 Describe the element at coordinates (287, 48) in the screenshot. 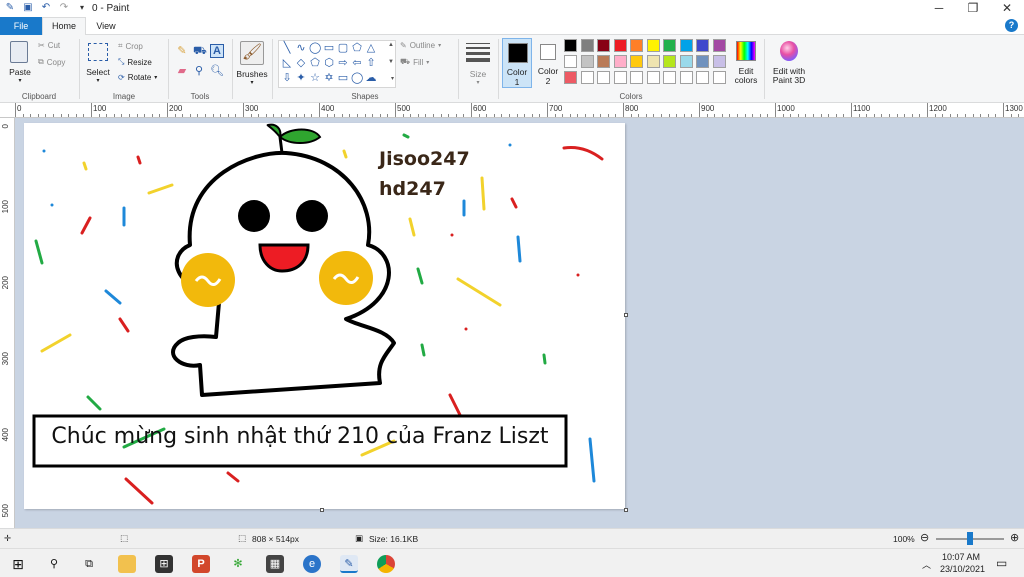

I see `line-shape-icon: ╲` at that location.